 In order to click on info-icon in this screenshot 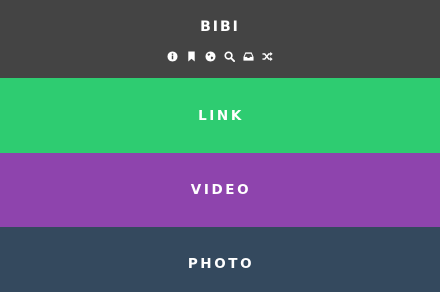, I will do `click(172, 56)`.